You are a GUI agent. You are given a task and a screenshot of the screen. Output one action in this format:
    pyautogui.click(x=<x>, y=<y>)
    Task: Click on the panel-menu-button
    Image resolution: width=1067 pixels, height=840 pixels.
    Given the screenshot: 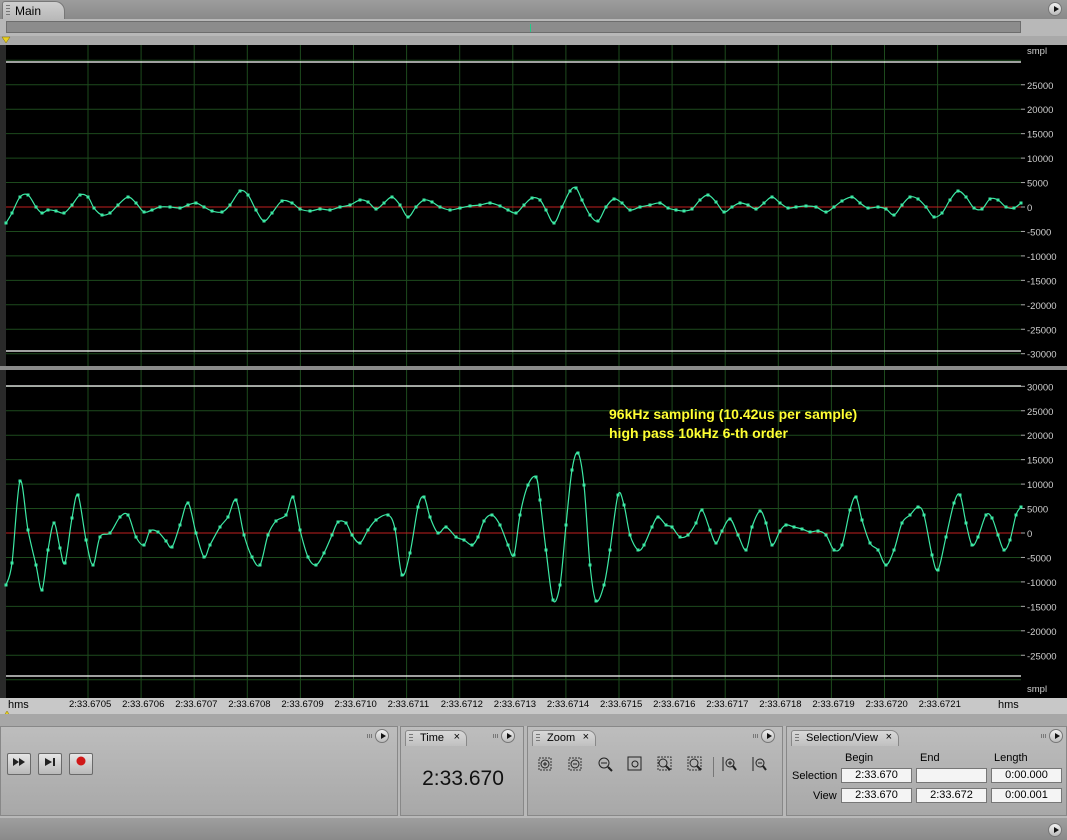 What is the action you would take?
    pyautogui.click(x=1055, y=9)
    